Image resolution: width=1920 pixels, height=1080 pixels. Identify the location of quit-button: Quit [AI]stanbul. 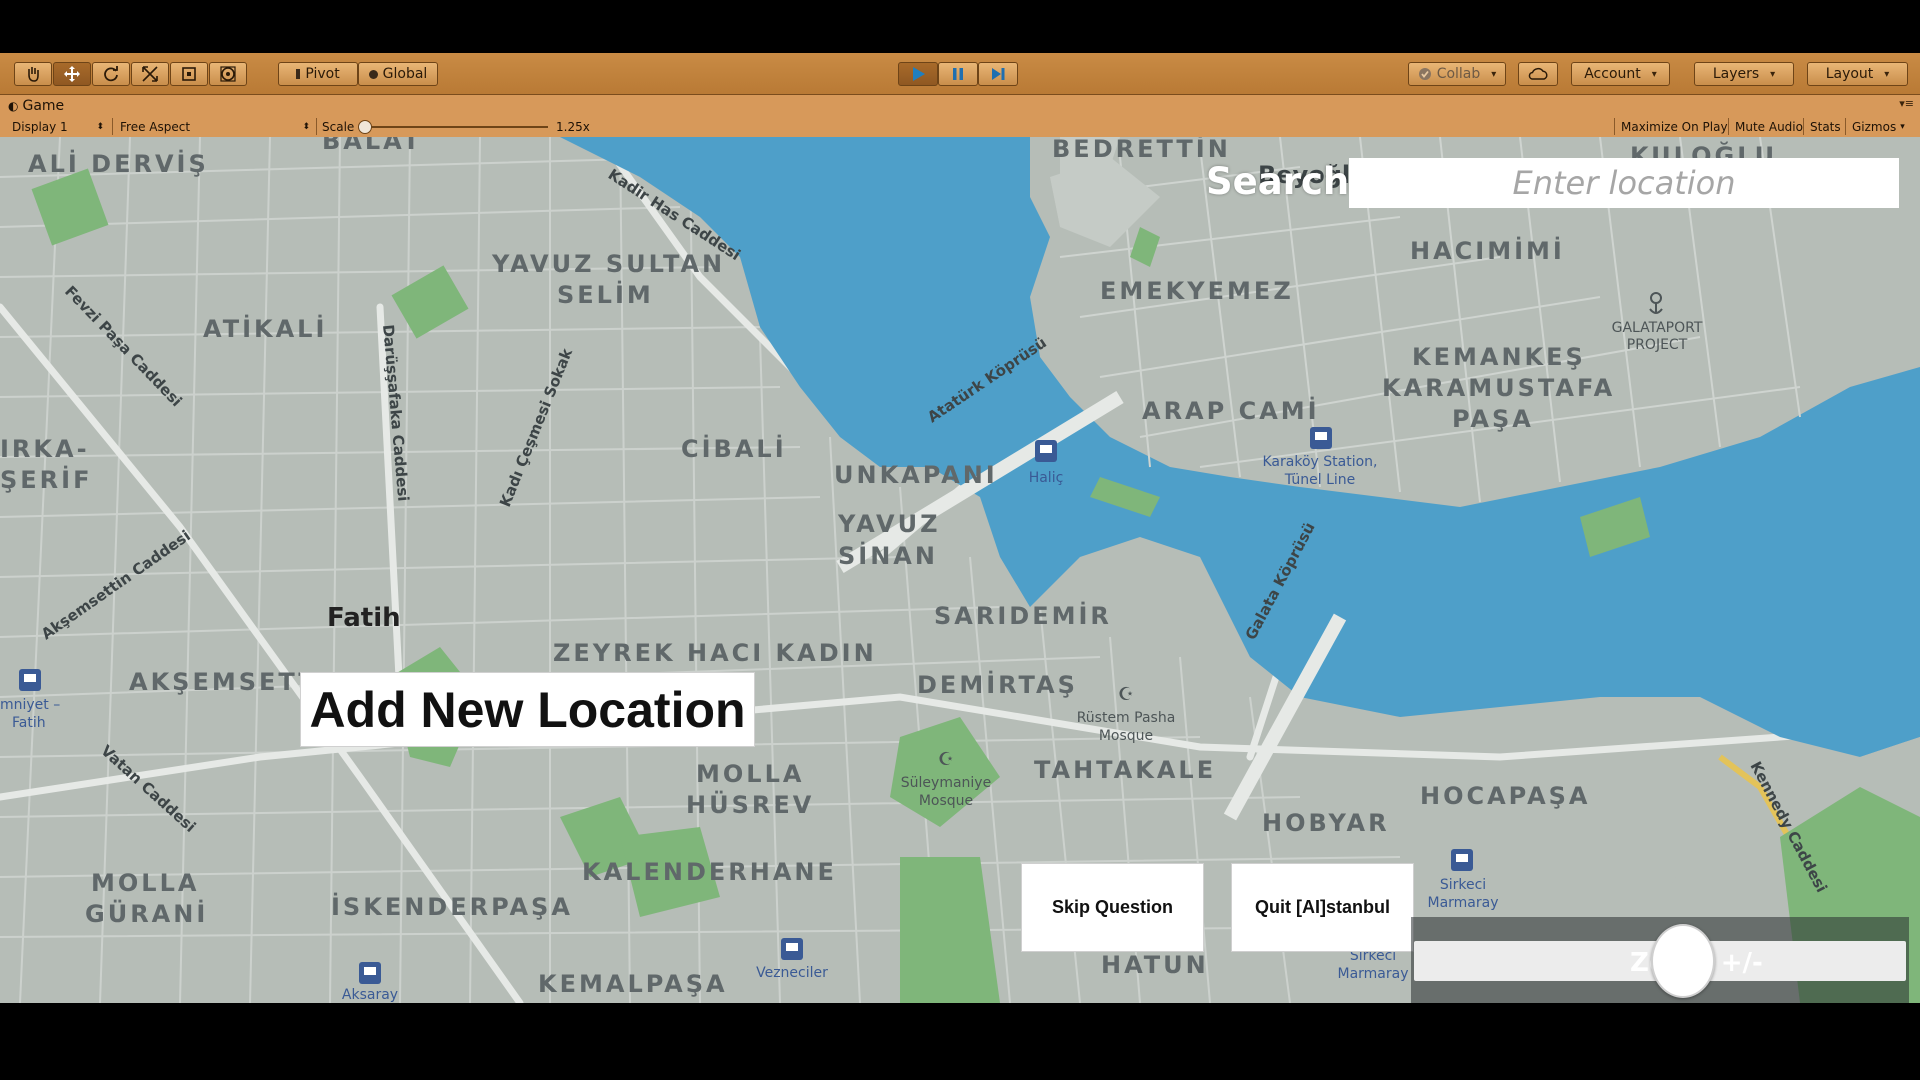
(1322, 907).